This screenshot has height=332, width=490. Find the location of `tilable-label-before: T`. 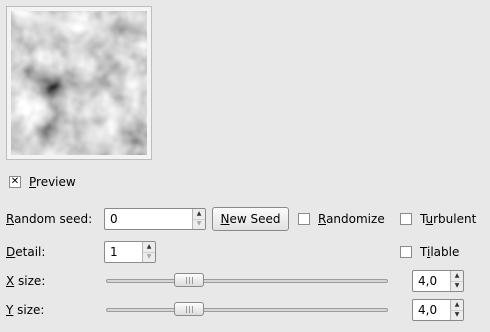

tilable-label-before: T is located at coordinates (423, 252).